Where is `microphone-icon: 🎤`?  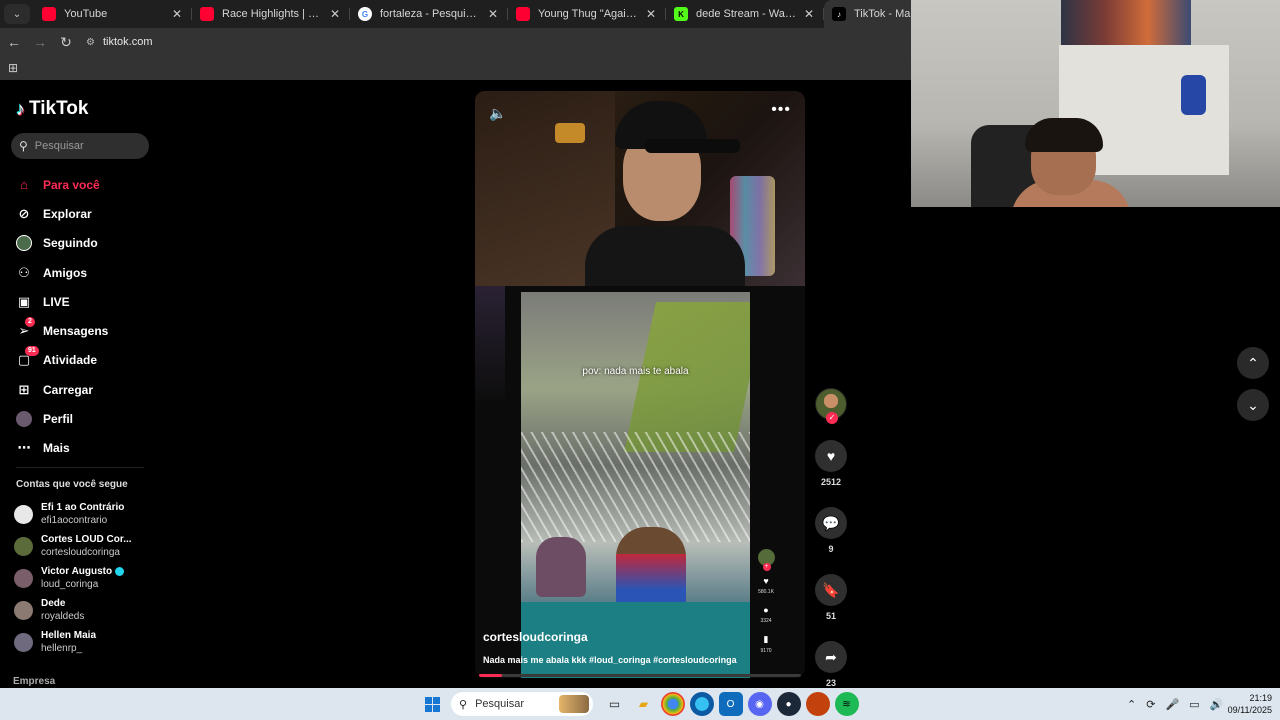 microphone-icon: 🎤 is located at coordinates (1172, 704).